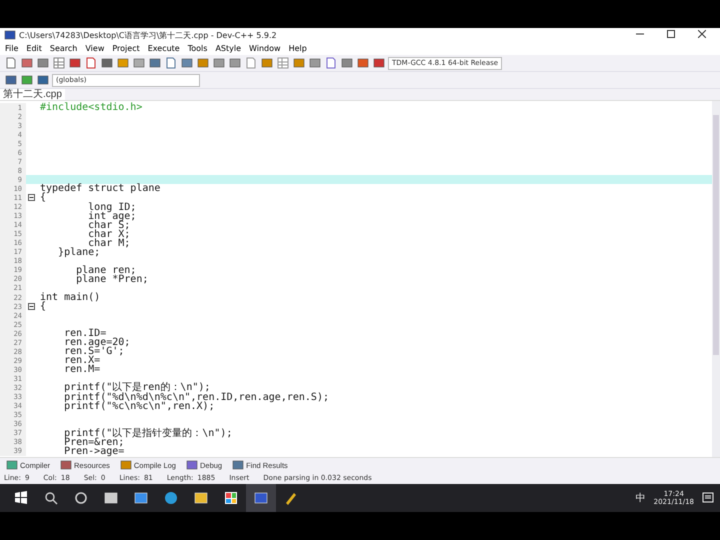 This screenshot has height=540, width=720. I want to click on code-line: ren.X=, so click(81, 361).